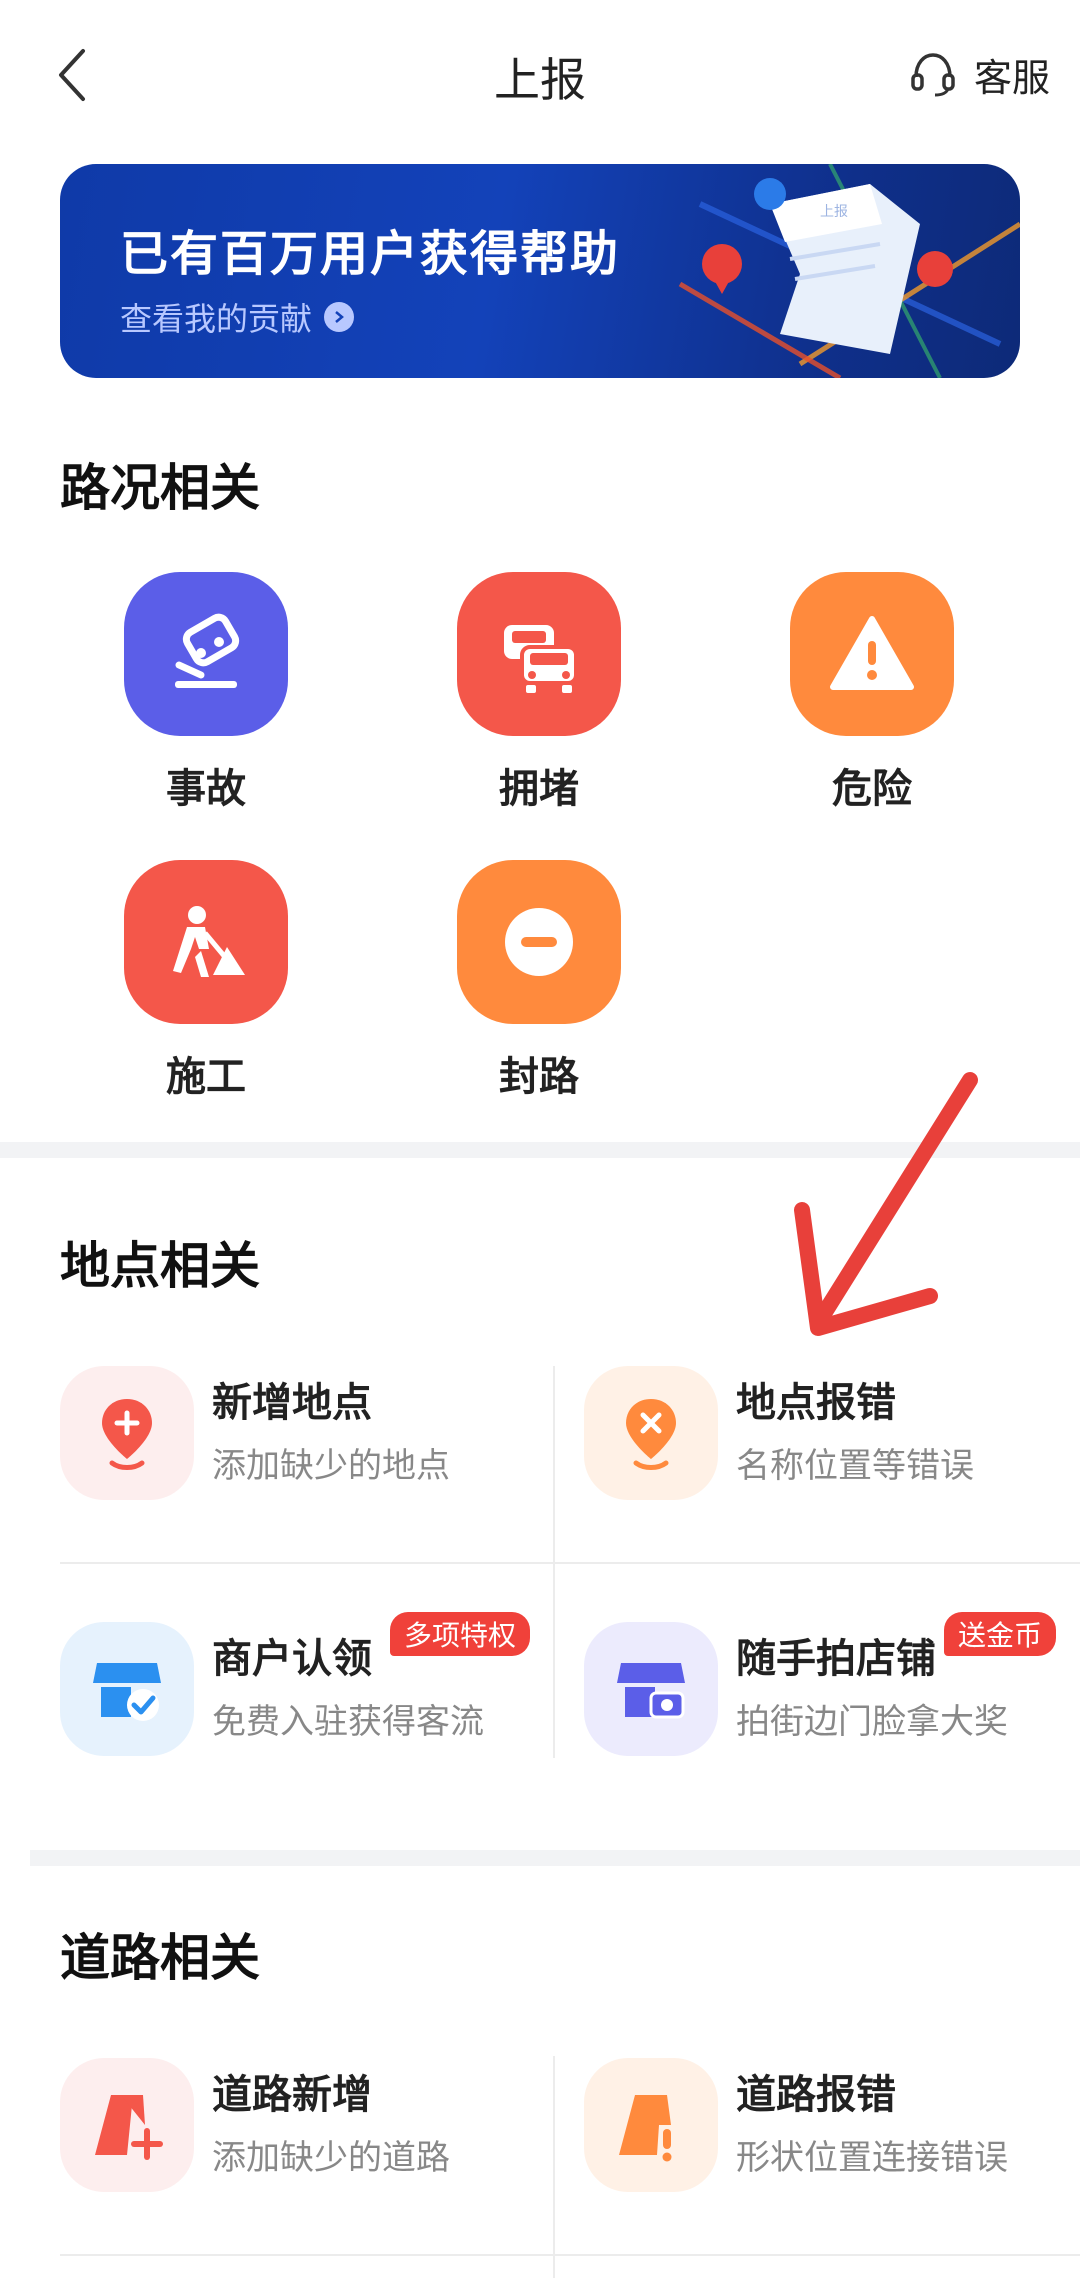 The width and height of the screenshot is (1080, 2278). I want to click on merchant-claim-subtitle: 免费入驻获得客流, so click(348, 1722).